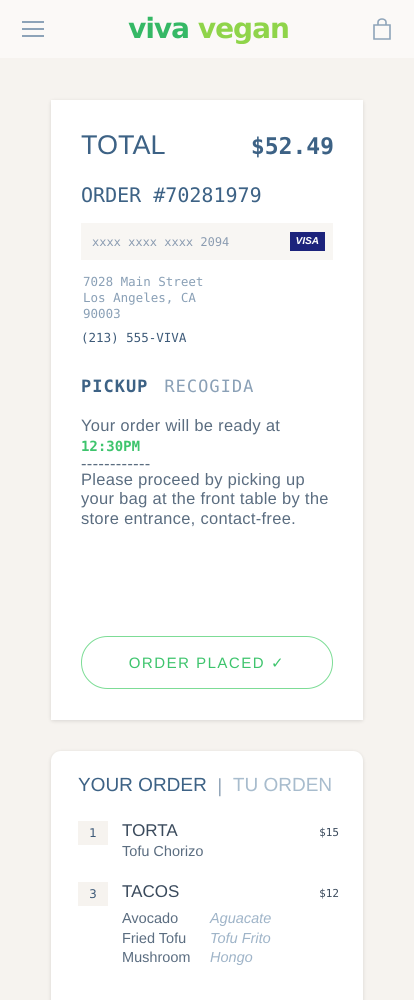 This screenshot has height=1000, width=414. I want to click on address-line: 7028 Main Street, so click(143, 282).